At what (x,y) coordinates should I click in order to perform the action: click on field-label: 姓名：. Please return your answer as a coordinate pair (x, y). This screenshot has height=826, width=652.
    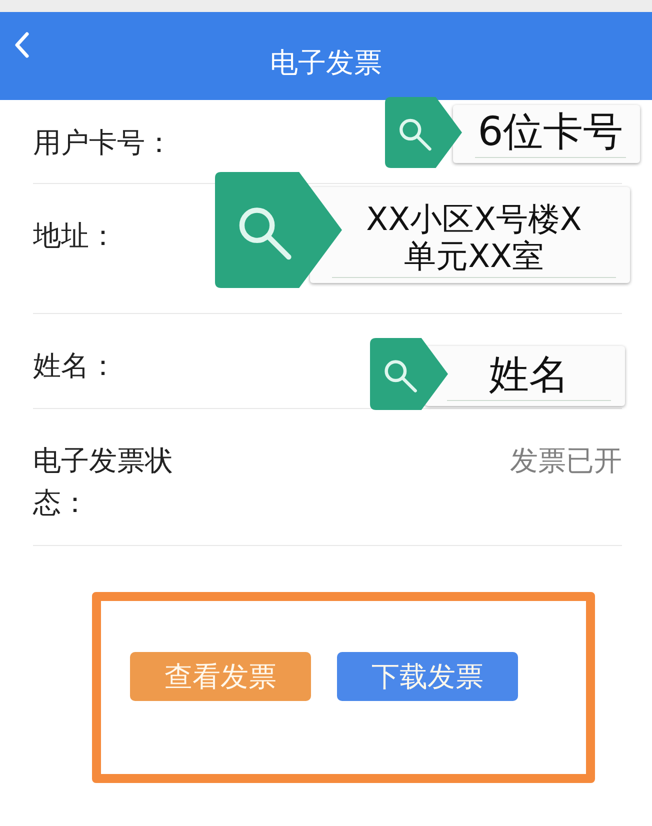
    Looking at the image, I should click on (75, 366).